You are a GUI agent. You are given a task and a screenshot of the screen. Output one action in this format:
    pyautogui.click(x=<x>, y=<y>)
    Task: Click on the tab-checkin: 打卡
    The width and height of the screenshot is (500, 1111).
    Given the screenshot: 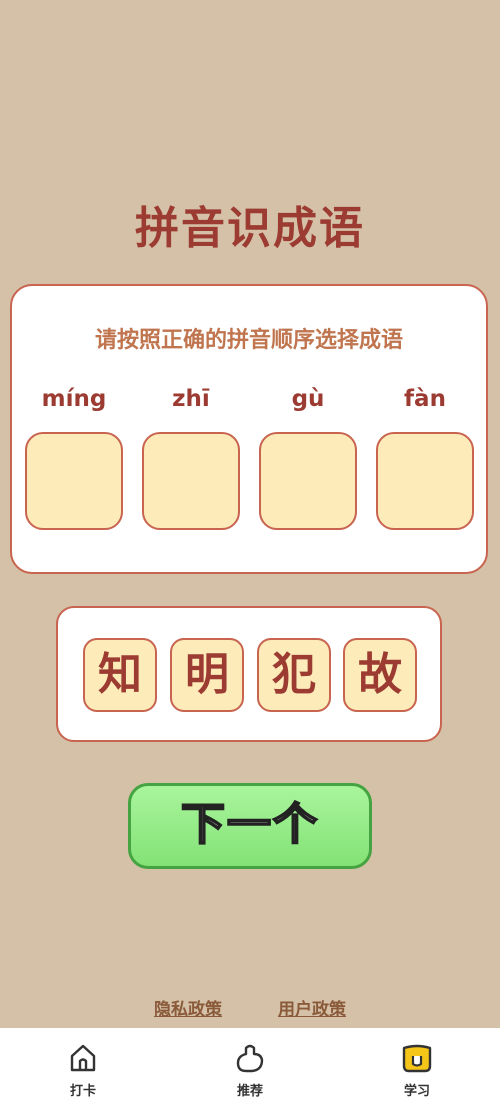 What is the action you would take?
    pyautogui.click(x=83, y=1069)
    